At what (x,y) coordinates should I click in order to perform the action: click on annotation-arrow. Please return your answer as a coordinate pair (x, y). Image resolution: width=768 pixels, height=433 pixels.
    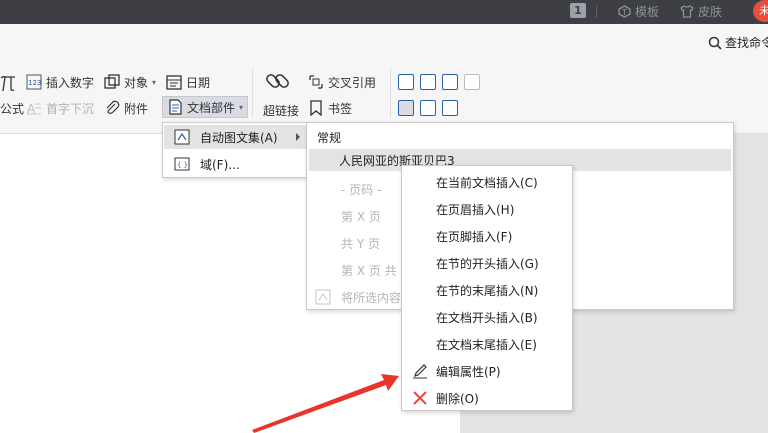
    Looking at the image, I should click on (325, 403).